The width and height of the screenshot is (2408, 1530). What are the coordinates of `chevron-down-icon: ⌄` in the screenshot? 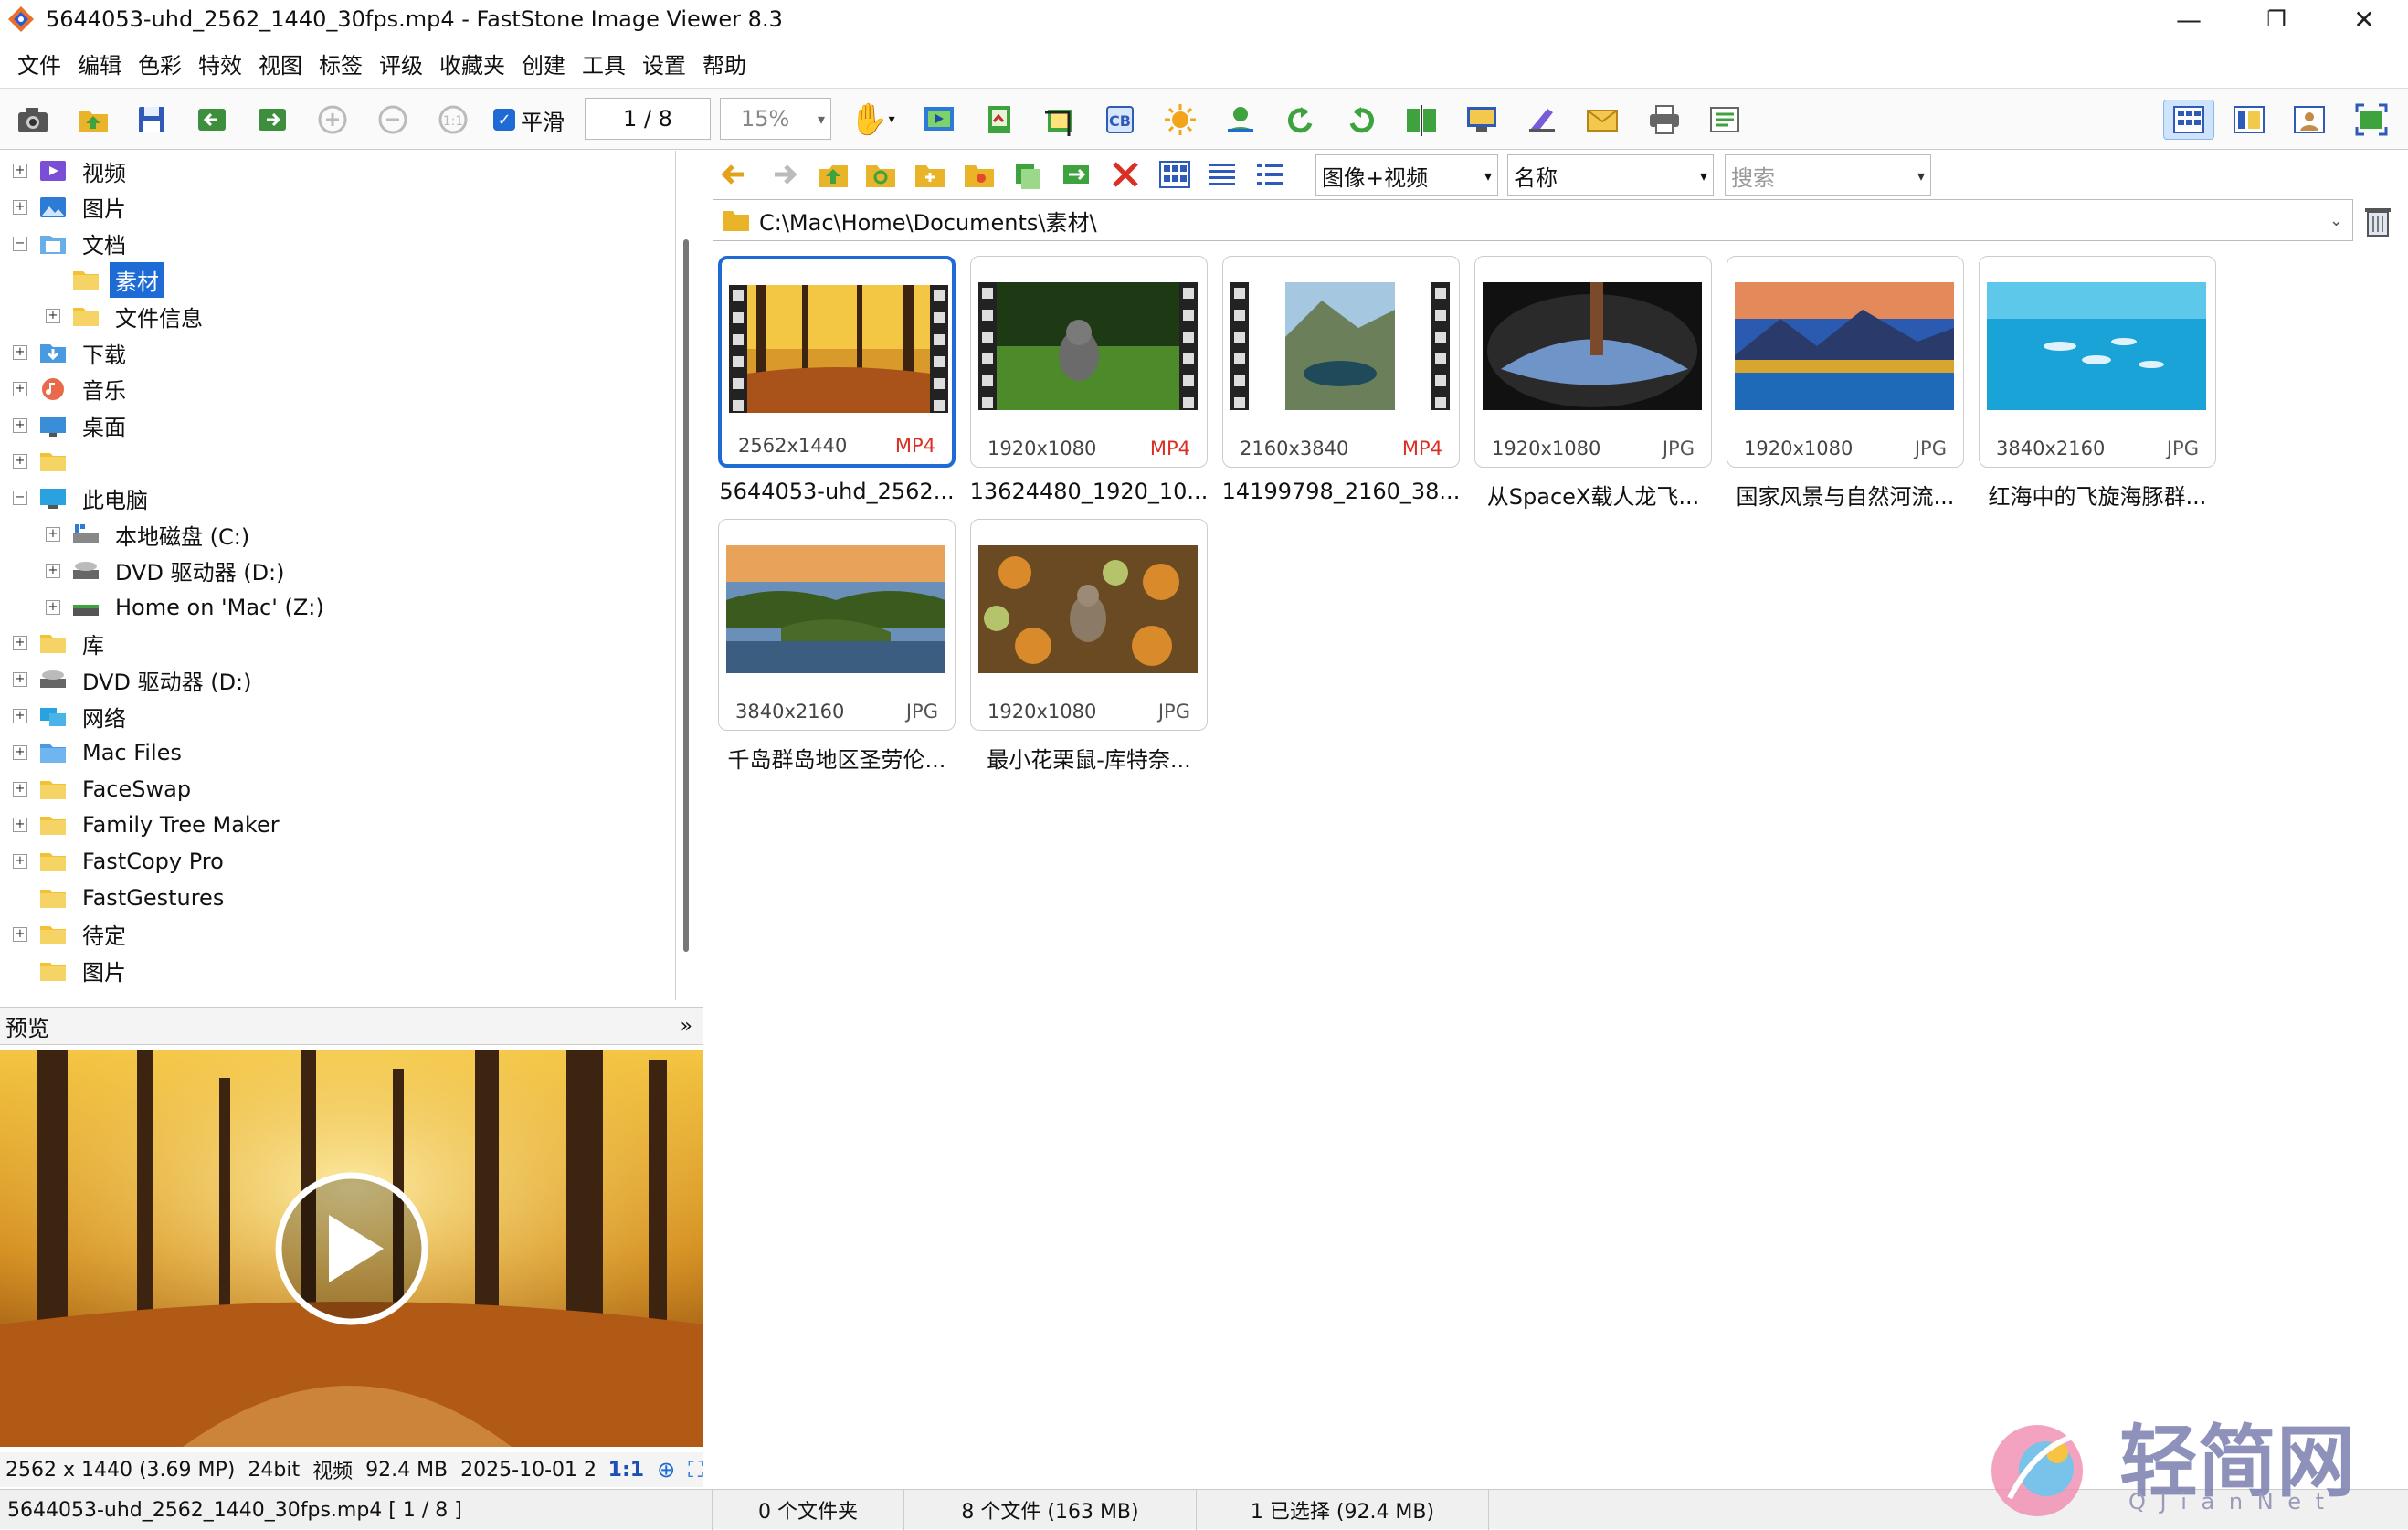 It's located at (2336, 221).